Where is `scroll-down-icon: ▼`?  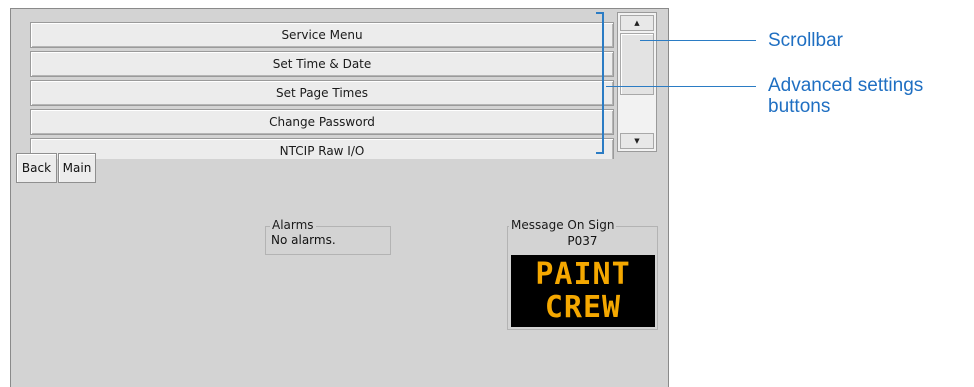 scroll-down-icon: ▼ is located at coordinates (637, 141).